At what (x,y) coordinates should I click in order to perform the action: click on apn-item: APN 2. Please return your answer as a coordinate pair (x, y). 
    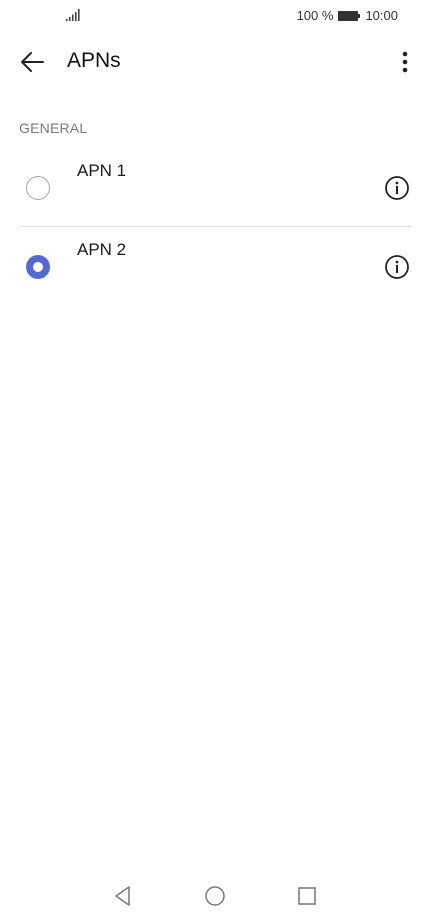
    Looking at the image, I should click on (215, 266).